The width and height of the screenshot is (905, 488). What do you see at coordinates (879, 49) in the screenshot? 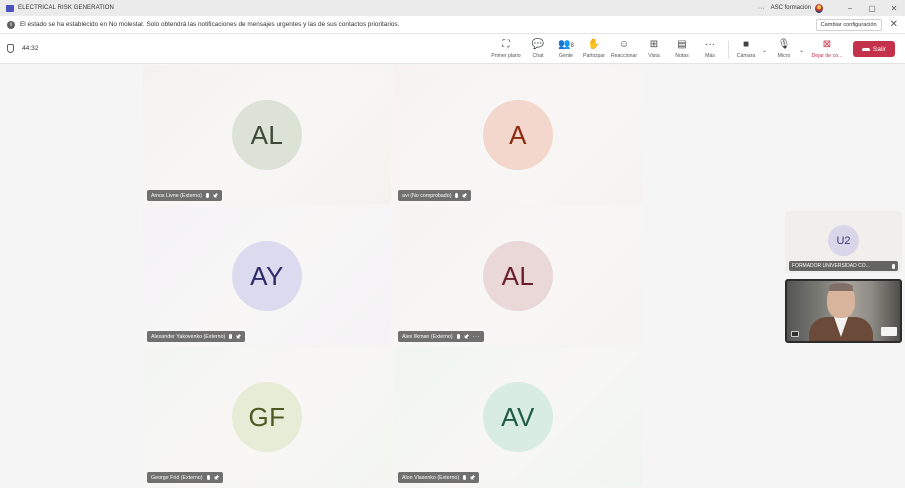
I see `leave-label: Salir` at bounding box center [879, 49].